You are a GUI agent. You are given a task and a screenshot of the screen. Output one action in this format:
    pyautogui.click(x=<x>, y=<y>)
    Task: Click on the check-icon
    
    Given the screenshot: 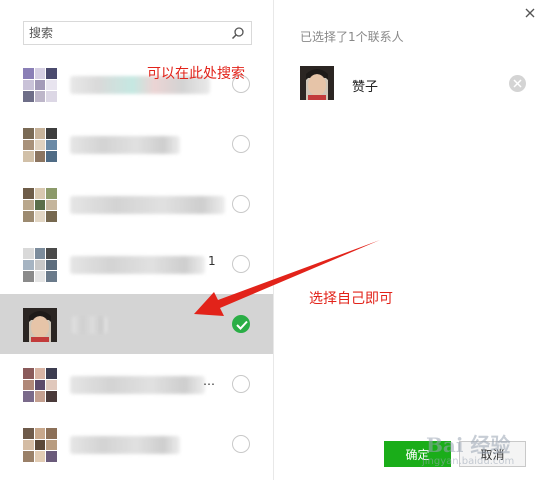 What is the action you would take?
    pyautogui.click(x=242, y=325)
    